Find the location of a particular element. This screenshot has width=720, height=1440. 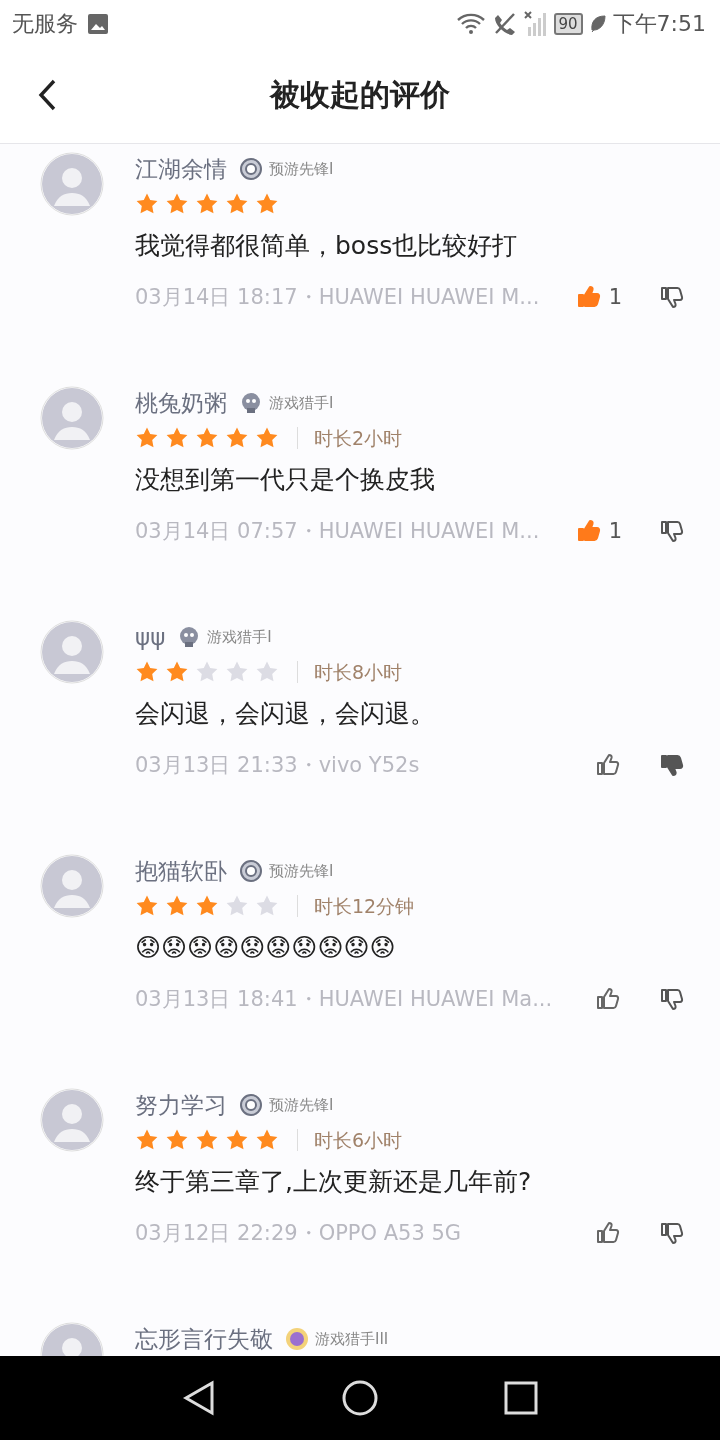

badge-text: 游戏猎手III is located at coordinates (352, 1339).